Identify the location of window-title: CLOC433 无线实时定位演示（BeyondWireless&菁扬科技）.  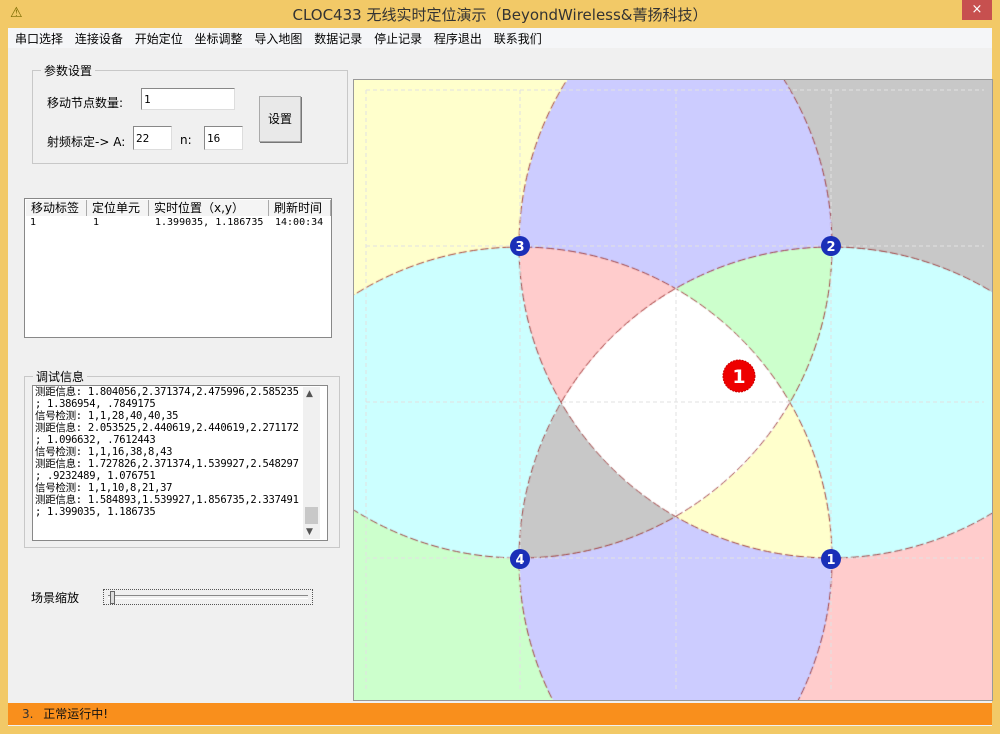
(500, 15).